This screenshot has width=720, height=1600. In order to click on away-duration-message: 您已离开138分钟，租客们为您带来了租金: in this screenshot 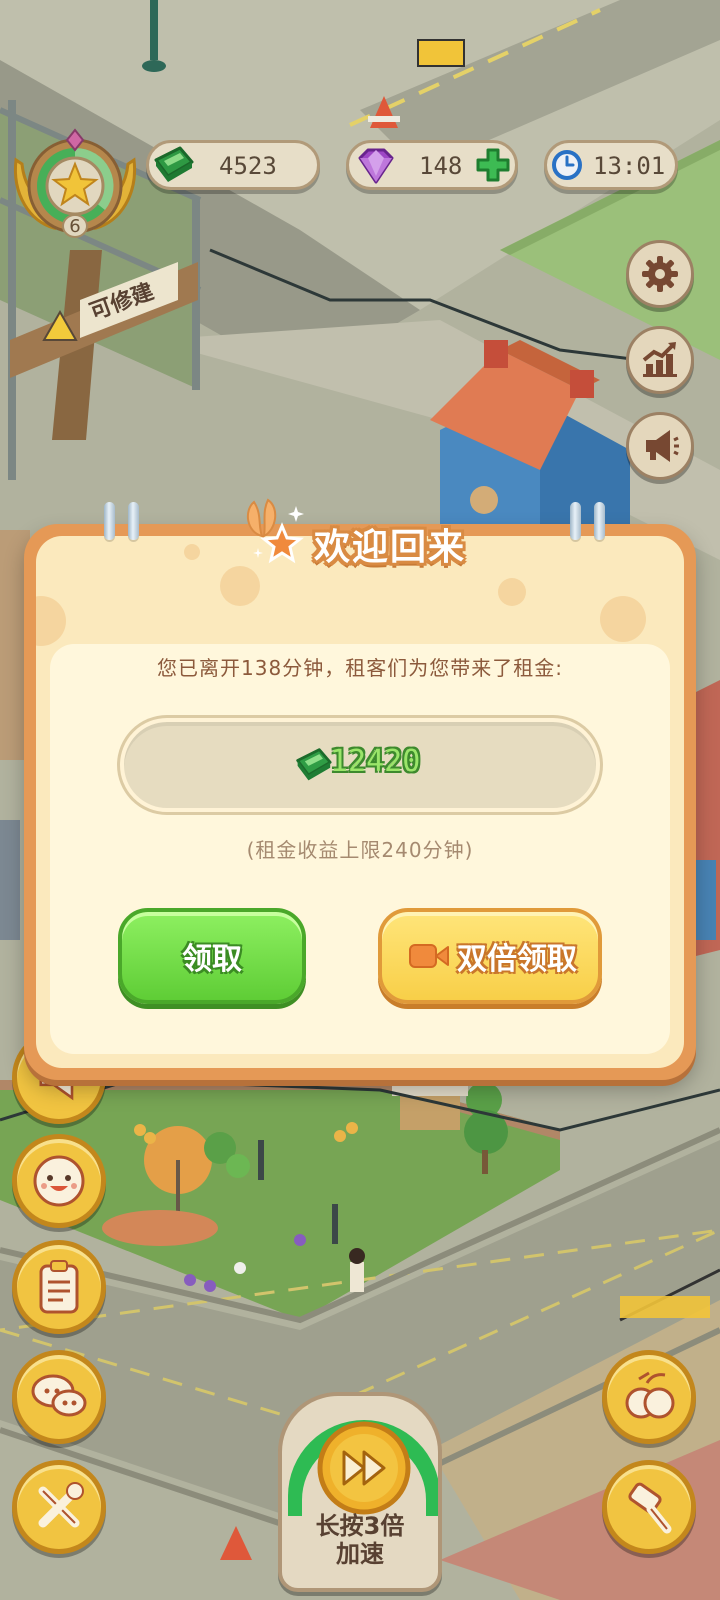, I will do `click(360, 668)`.